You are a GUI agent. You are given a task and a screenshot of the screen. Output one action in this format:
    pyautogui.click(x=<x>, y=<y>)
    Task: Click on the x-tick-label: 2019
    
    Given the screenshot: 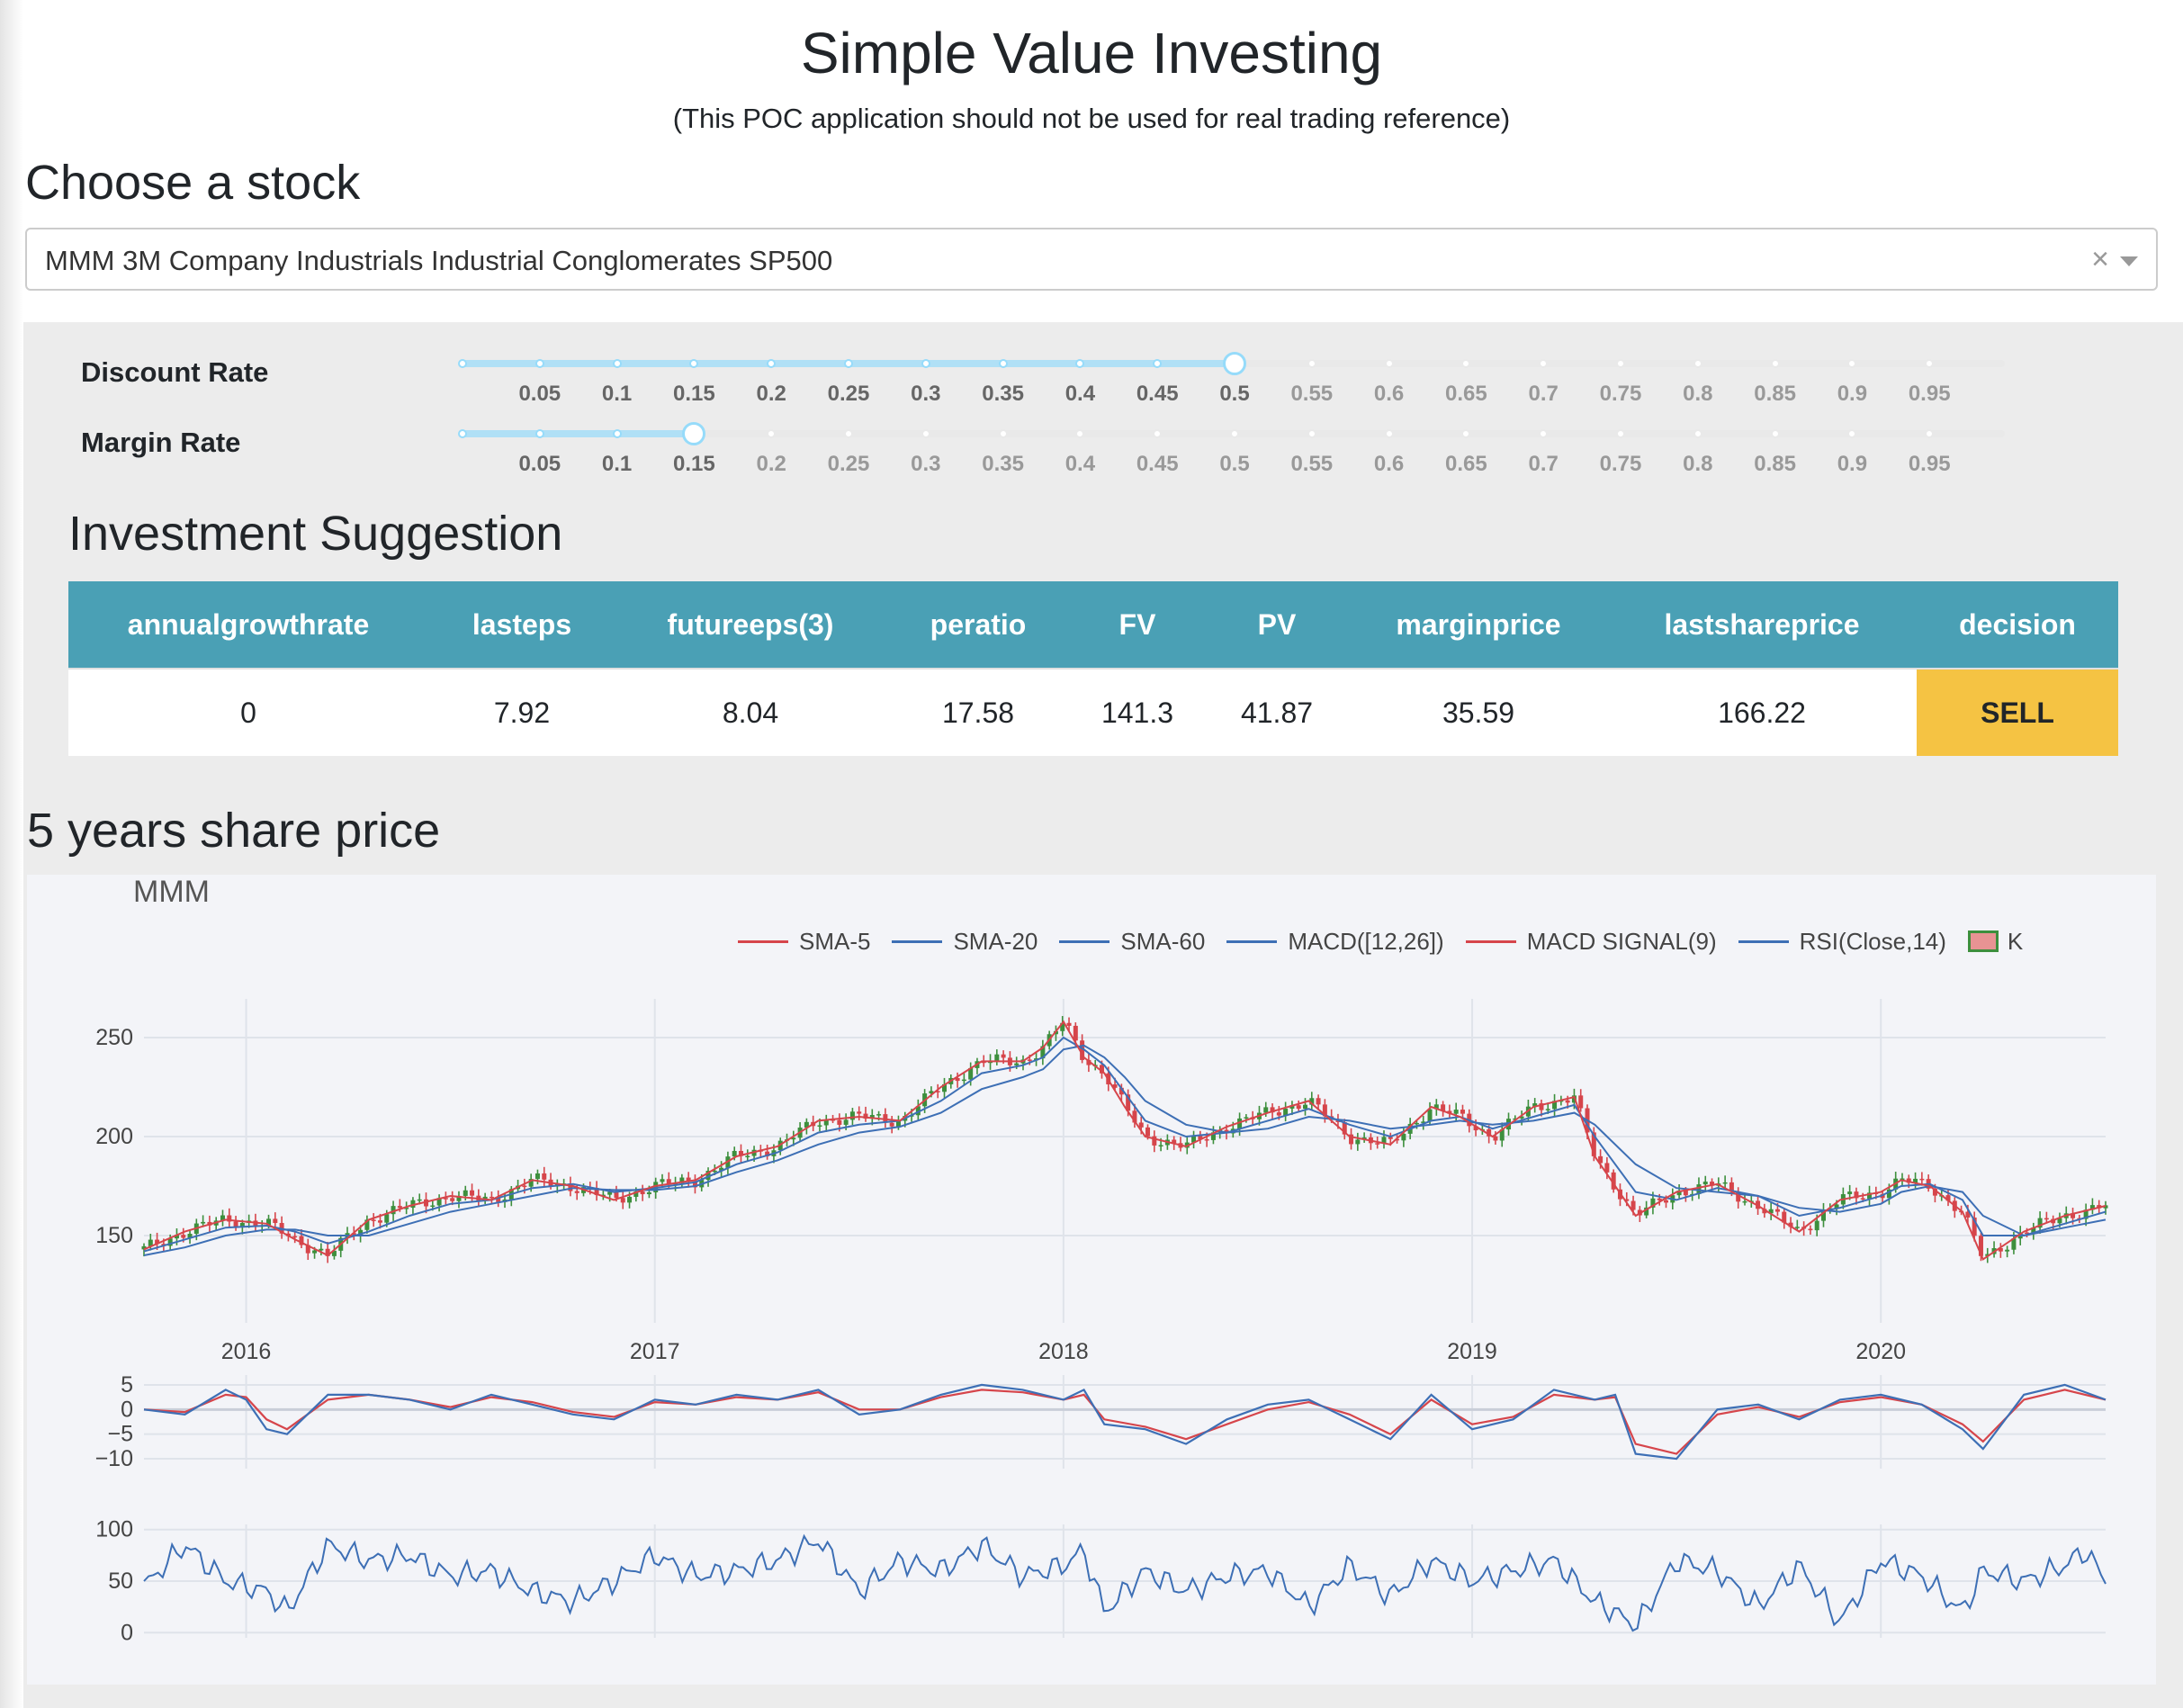 What is the action you would take?
    pyautogui.click(x=1472, y=1351)
    